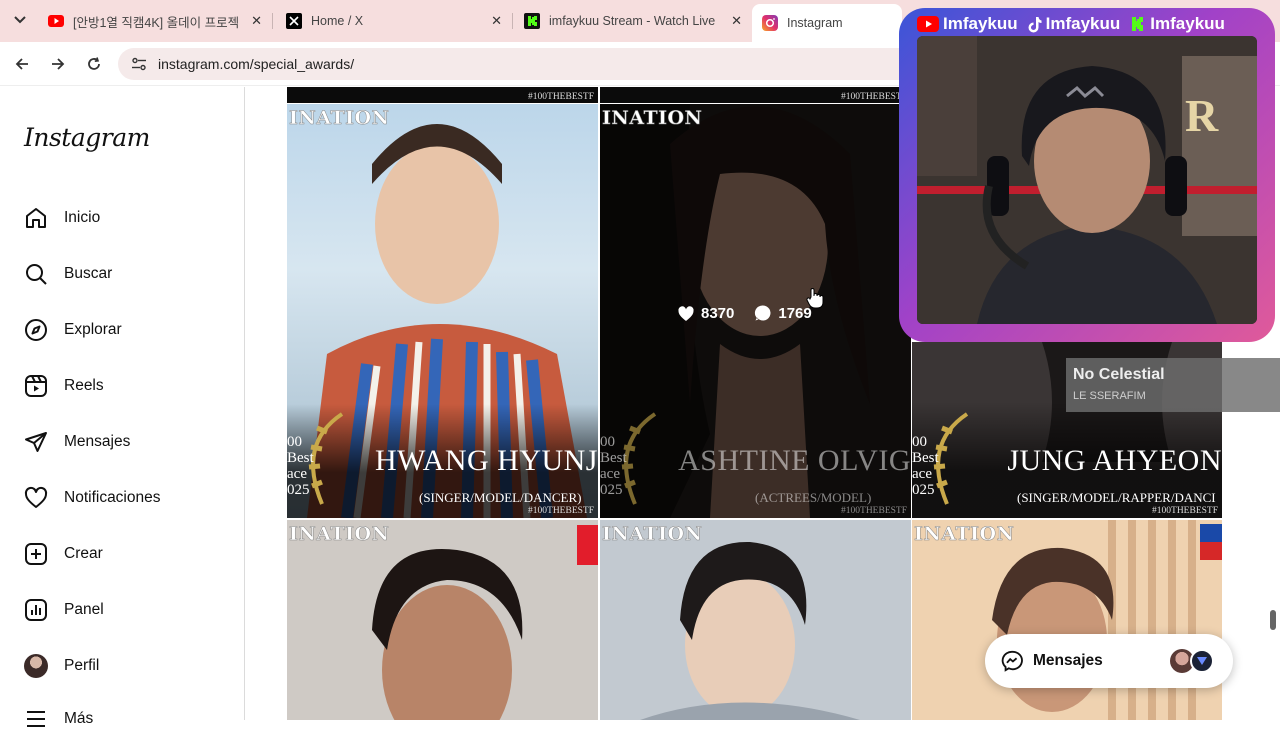 The height and width of the screenshot is (733, 1280). What do you see at coordinates (744, 313) in the screenshot?
I see `post-hover-stats: 8370 1769` at bounding box center [744, 313].